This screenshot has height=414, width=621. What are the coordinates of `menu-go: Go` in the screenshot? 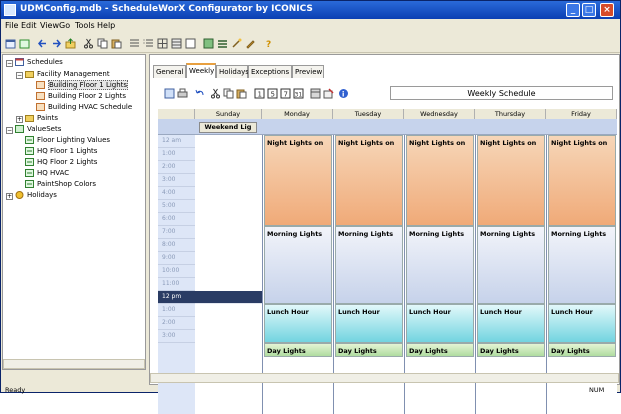 It's located at (64, 25).